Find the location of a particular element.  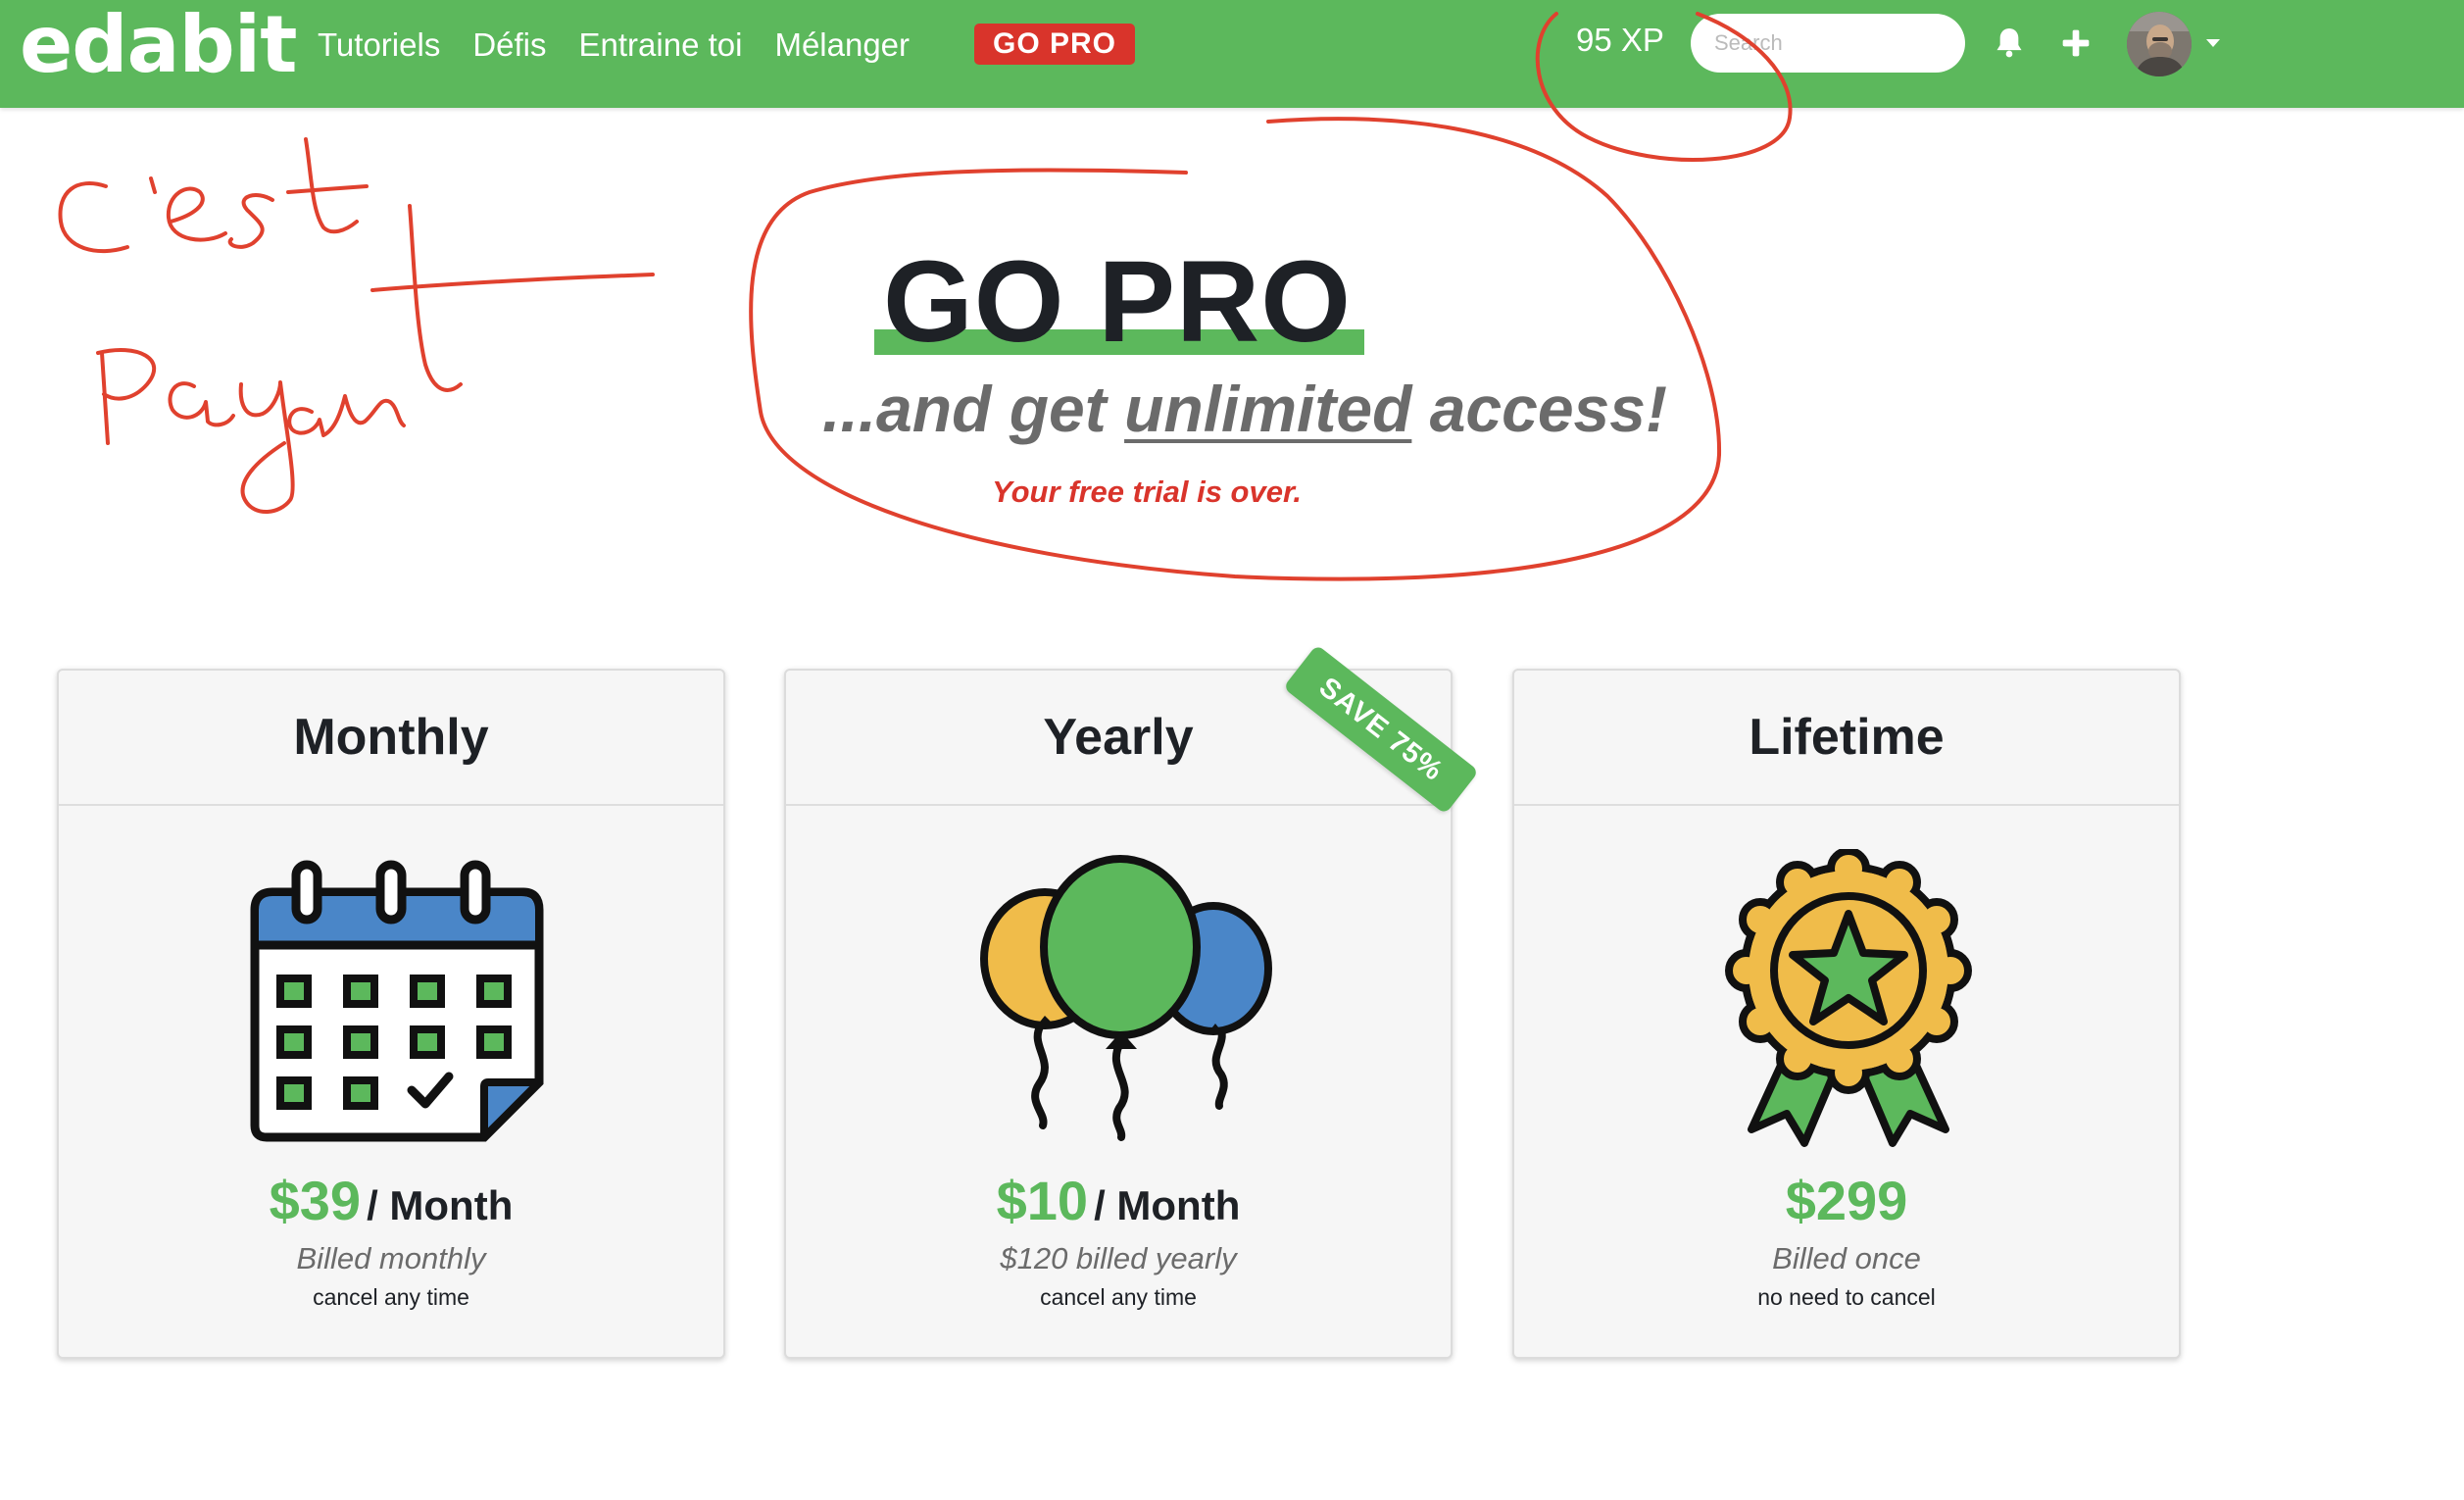

plan-note: no need to cancel is located at coordinates (1847, 1297).